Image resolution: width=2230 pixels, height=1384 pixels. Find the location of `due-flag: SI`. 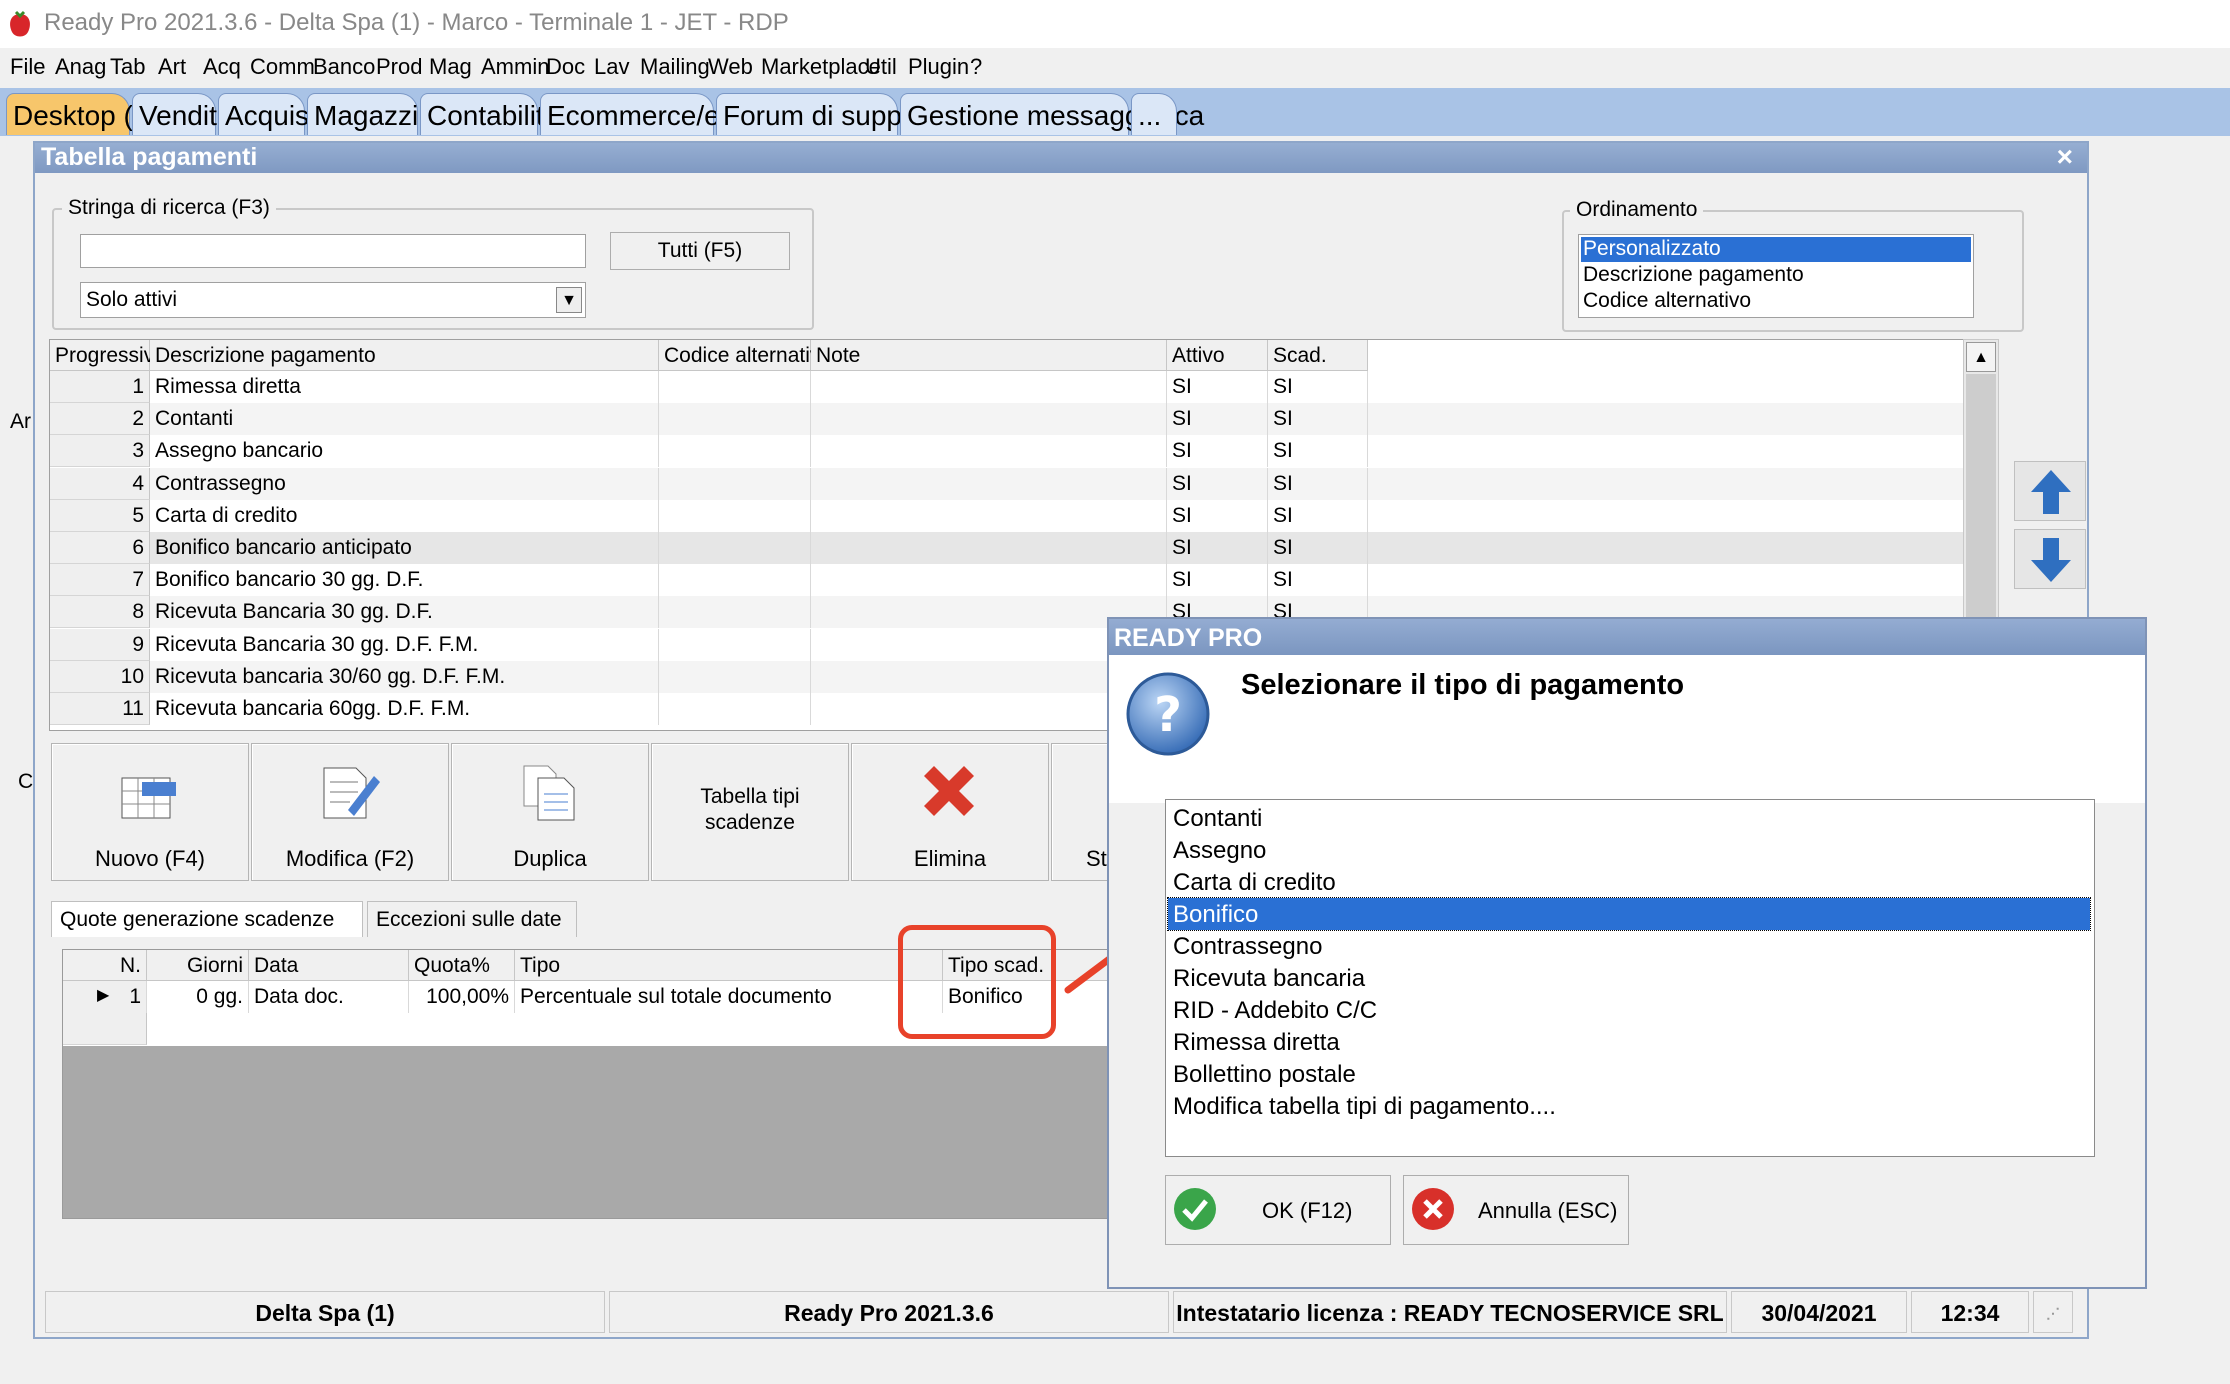

due-flag: SI is located at coordinates (1318, 515).